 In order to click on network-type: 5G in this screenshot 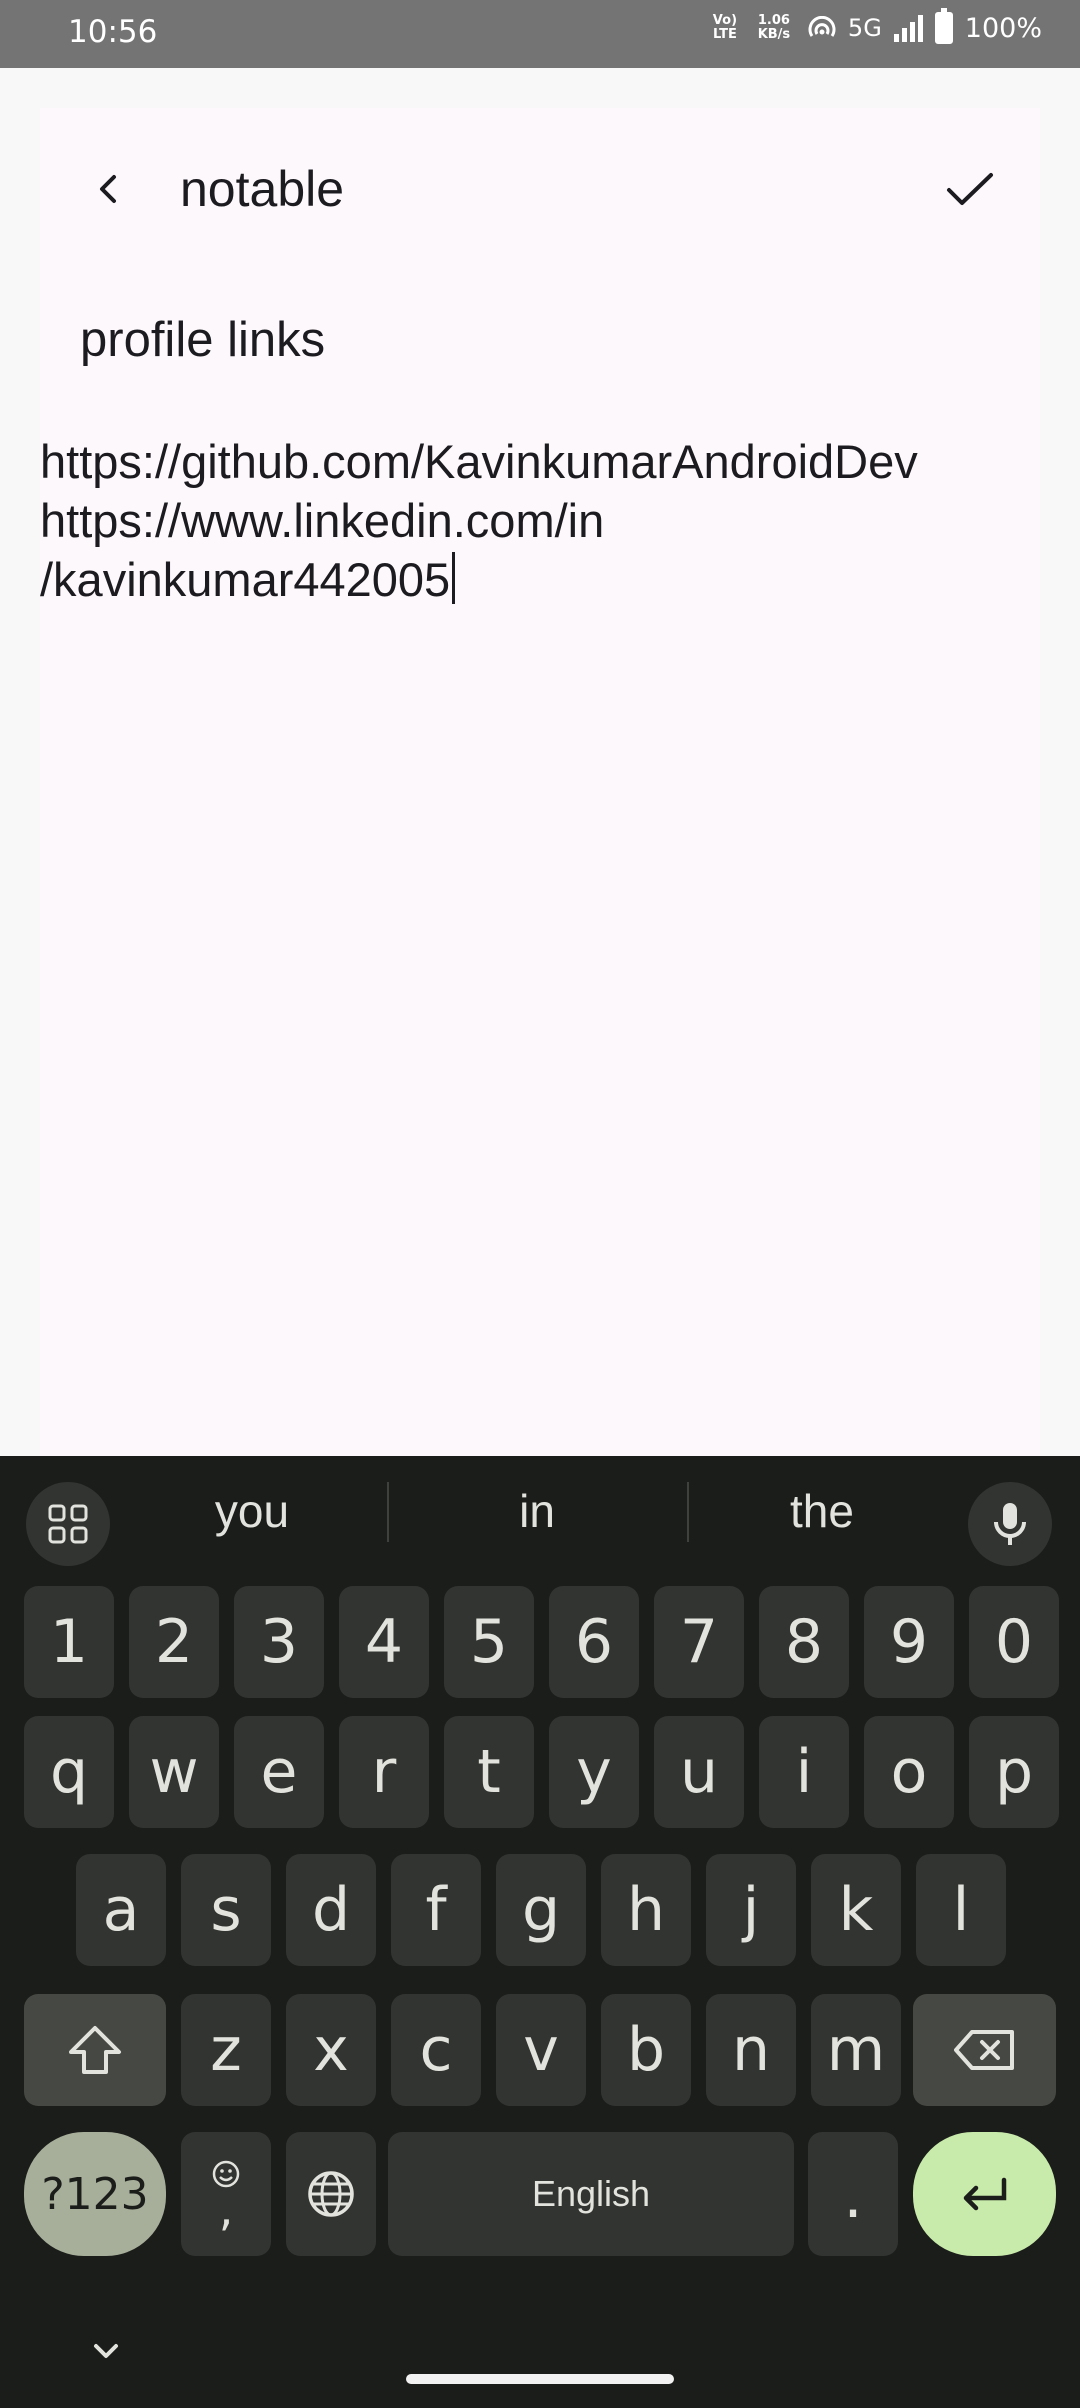, I will do `click(864, 28)`.